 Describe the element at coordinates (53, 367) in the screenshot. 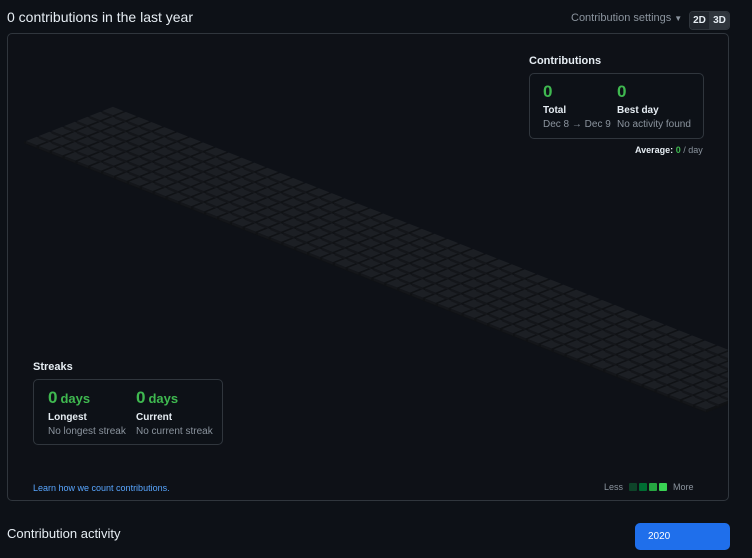

I see `streaks-title: Streaks` at that location.